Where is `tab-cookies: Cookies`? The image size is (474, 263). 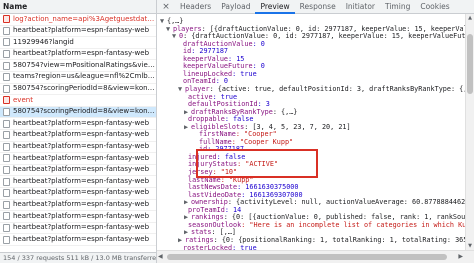
tab-cookies: Cookies is located at coordinates (434, 7).